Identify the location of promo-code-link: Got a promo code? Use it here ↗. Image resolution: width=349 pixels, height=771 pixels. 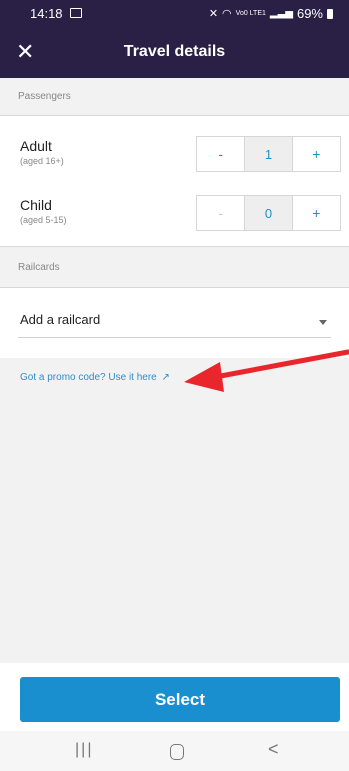
(95, 377).